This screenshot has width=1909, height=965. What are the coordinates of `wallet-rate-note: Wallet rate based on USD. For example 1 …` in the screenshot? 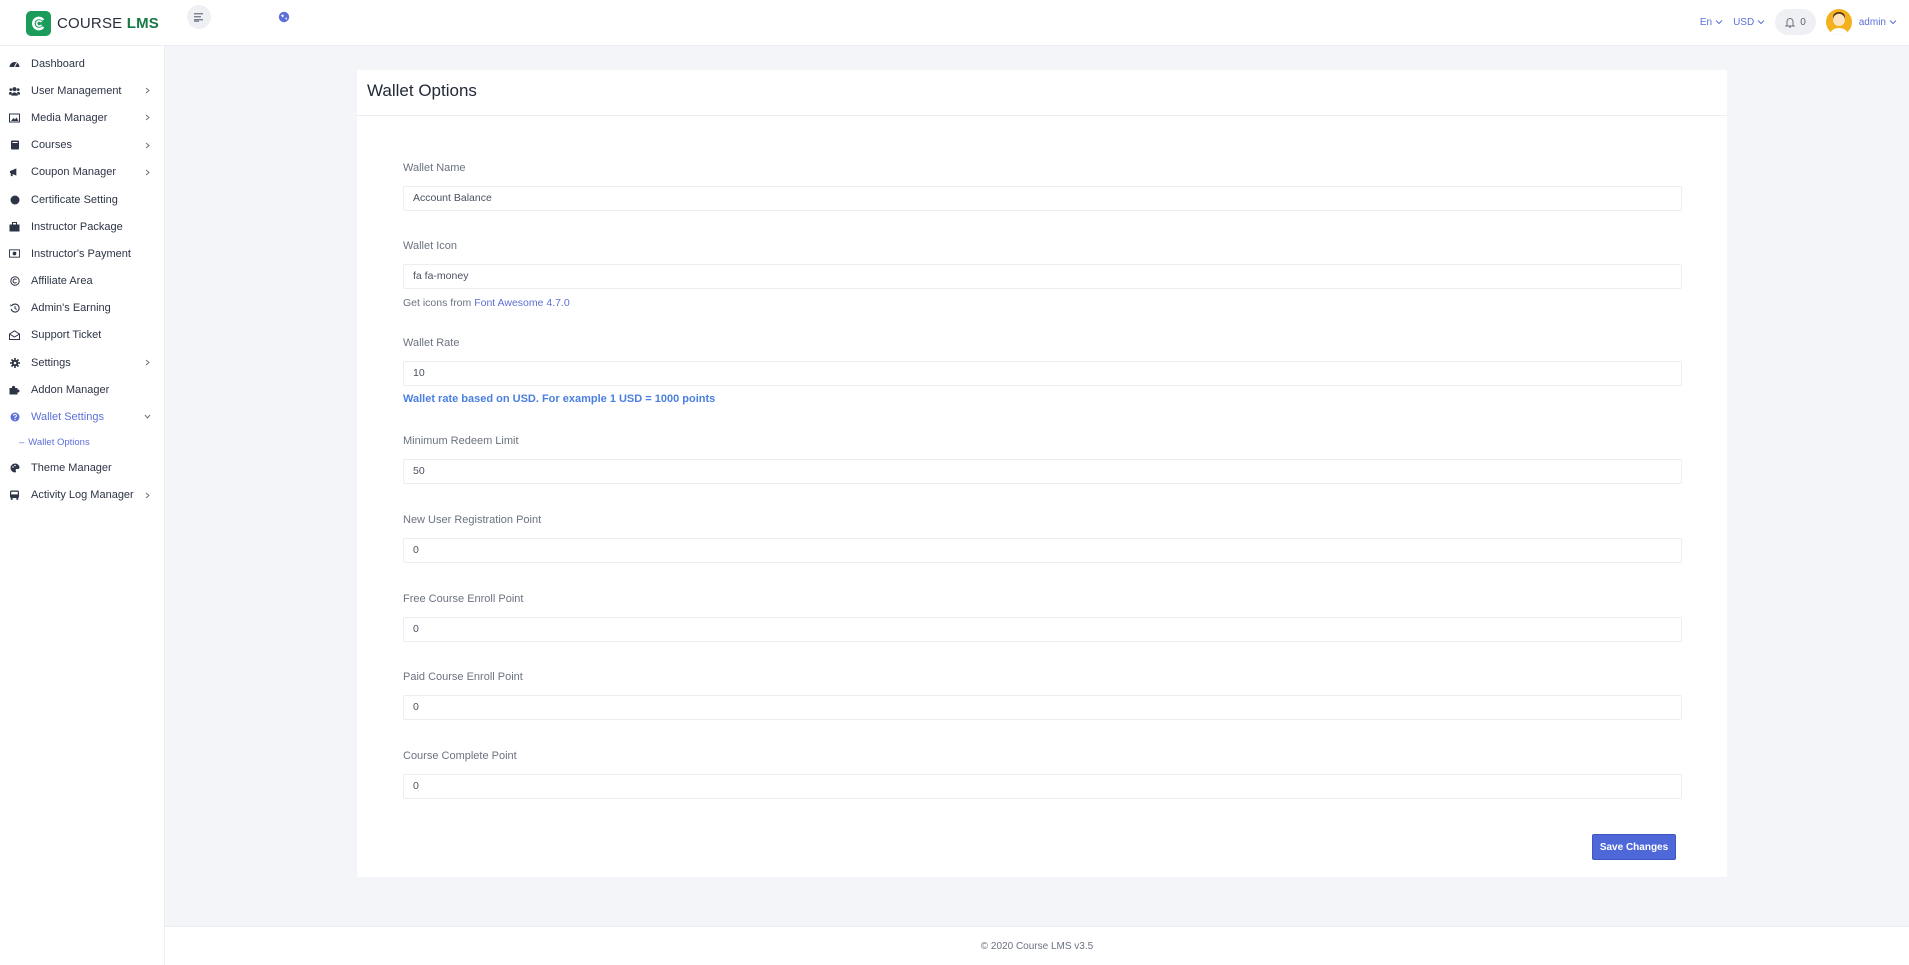 It's located at (559, 399).